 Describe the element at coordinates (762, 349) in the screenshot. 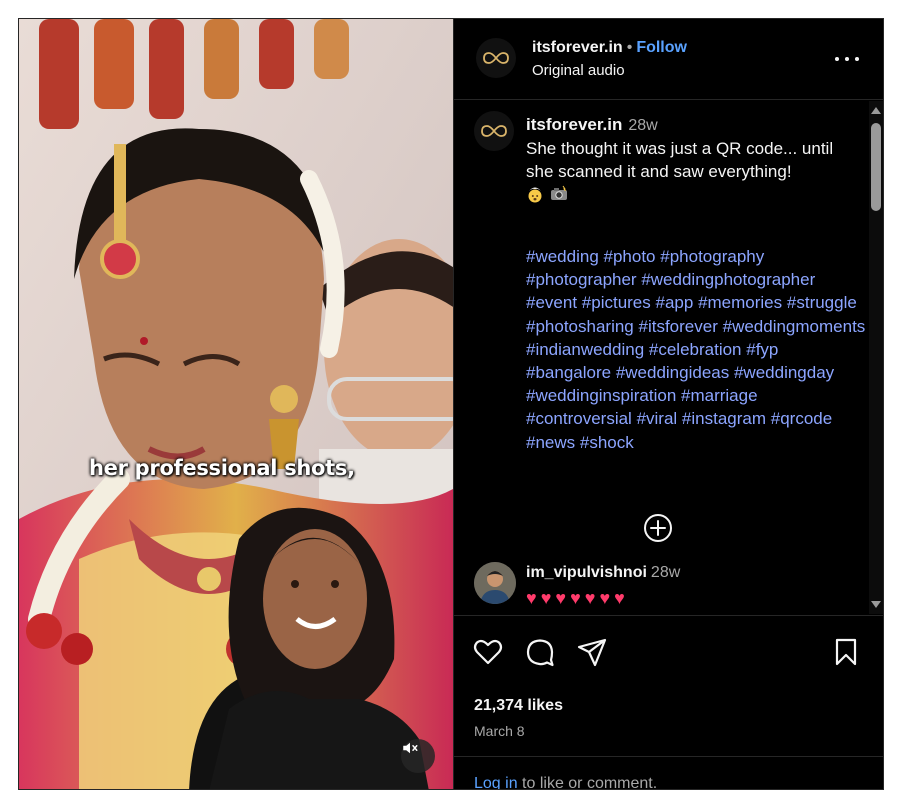

I see `hashtag-link: #fyp` at that location.